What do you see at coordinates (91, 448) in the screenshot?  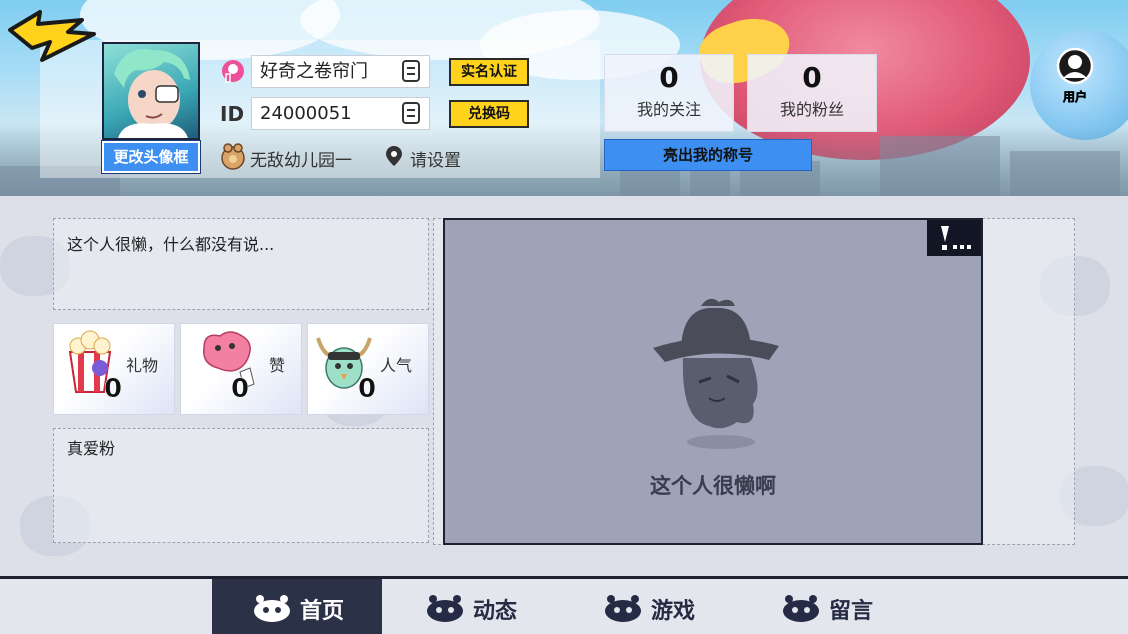 I see `true-fans-label: 真爱粉` at bounding box center [91, 448].